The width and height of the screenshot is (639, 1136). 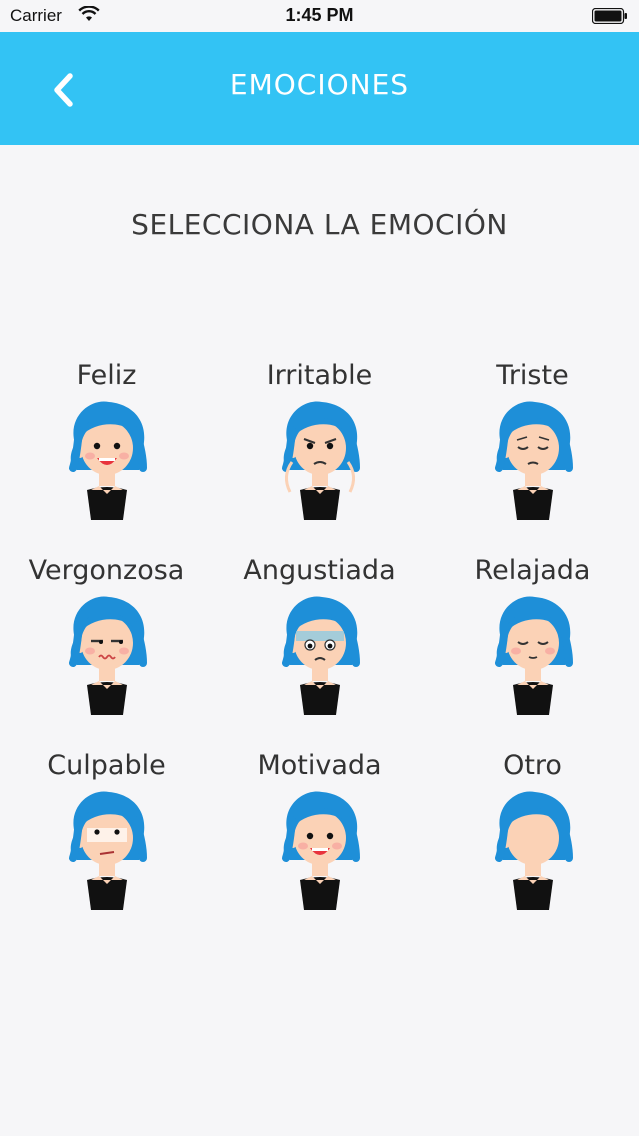 I want to click on emotion-label: Angustiada, so click(x=319, y=570).